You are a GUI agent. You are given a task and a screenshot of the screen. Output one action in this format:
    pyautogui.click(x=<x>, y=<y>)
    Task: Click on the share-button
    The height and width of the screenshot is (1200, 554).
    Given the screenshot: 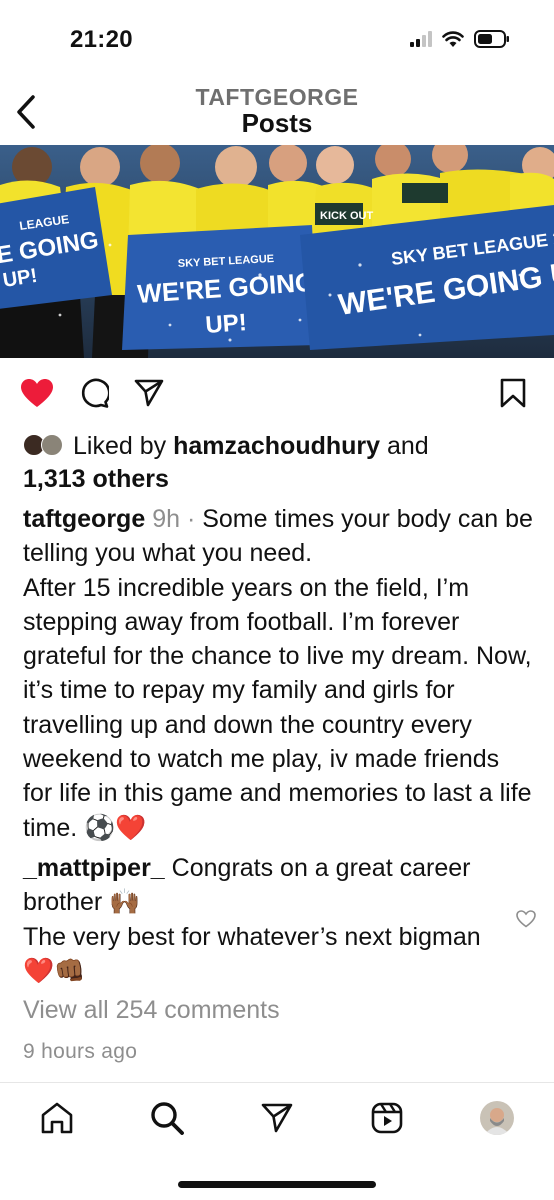 What is the action you would take?
    pyautogui.click(x=149, y=393)
    